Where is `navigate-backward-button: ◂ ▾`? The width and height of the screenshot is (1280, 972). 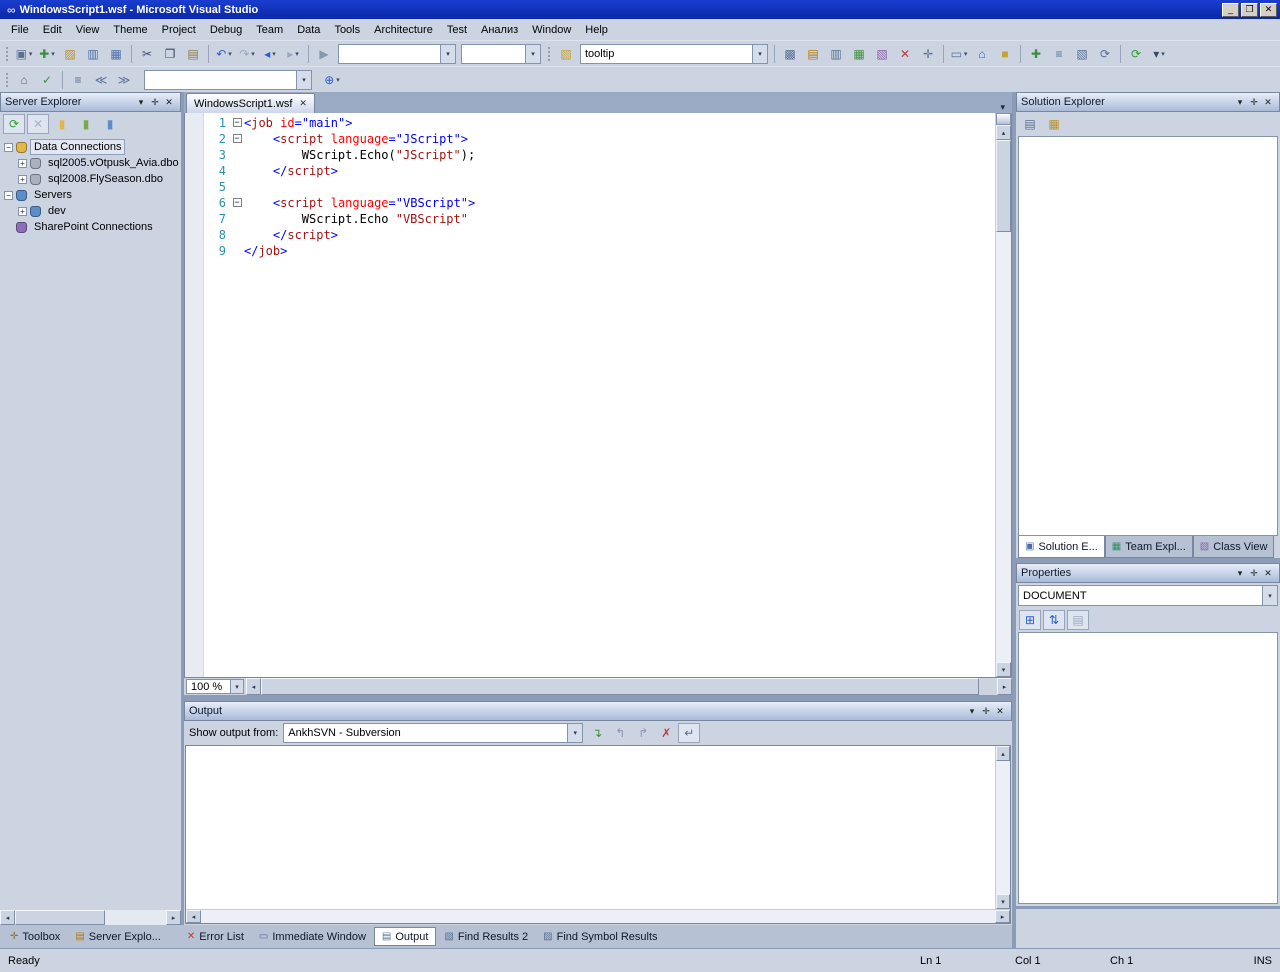
navigate-backward-button: ◂ ▾ is located at coordinates (270, 54).